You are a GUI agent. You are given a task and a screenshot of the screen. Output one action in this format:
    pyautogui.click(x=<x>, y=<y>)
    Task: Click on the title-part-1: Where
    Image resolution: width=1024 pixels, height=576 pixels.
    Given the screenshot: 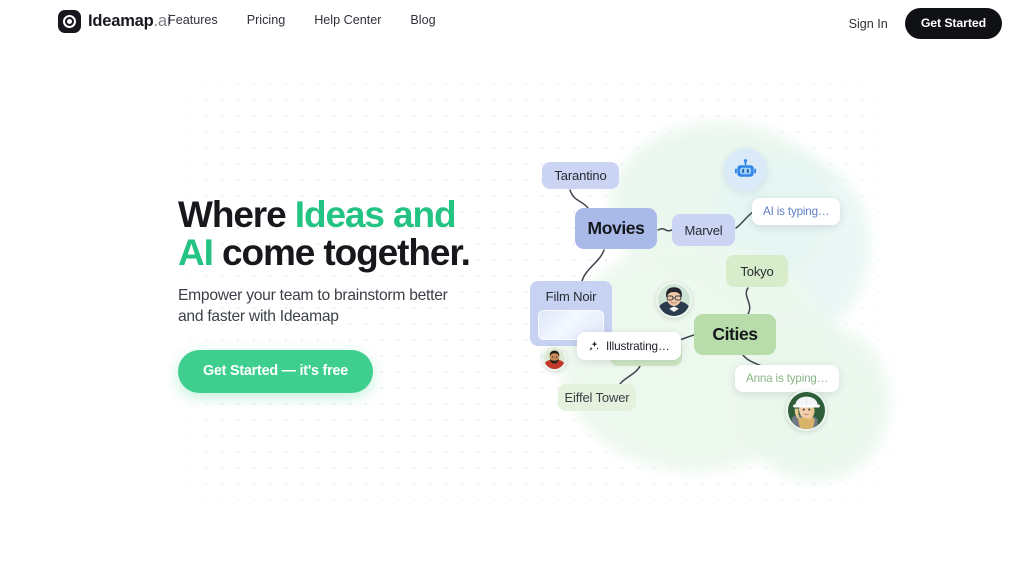 What is the action you would take?
    pyautogui.click(x=236, y=214)
    